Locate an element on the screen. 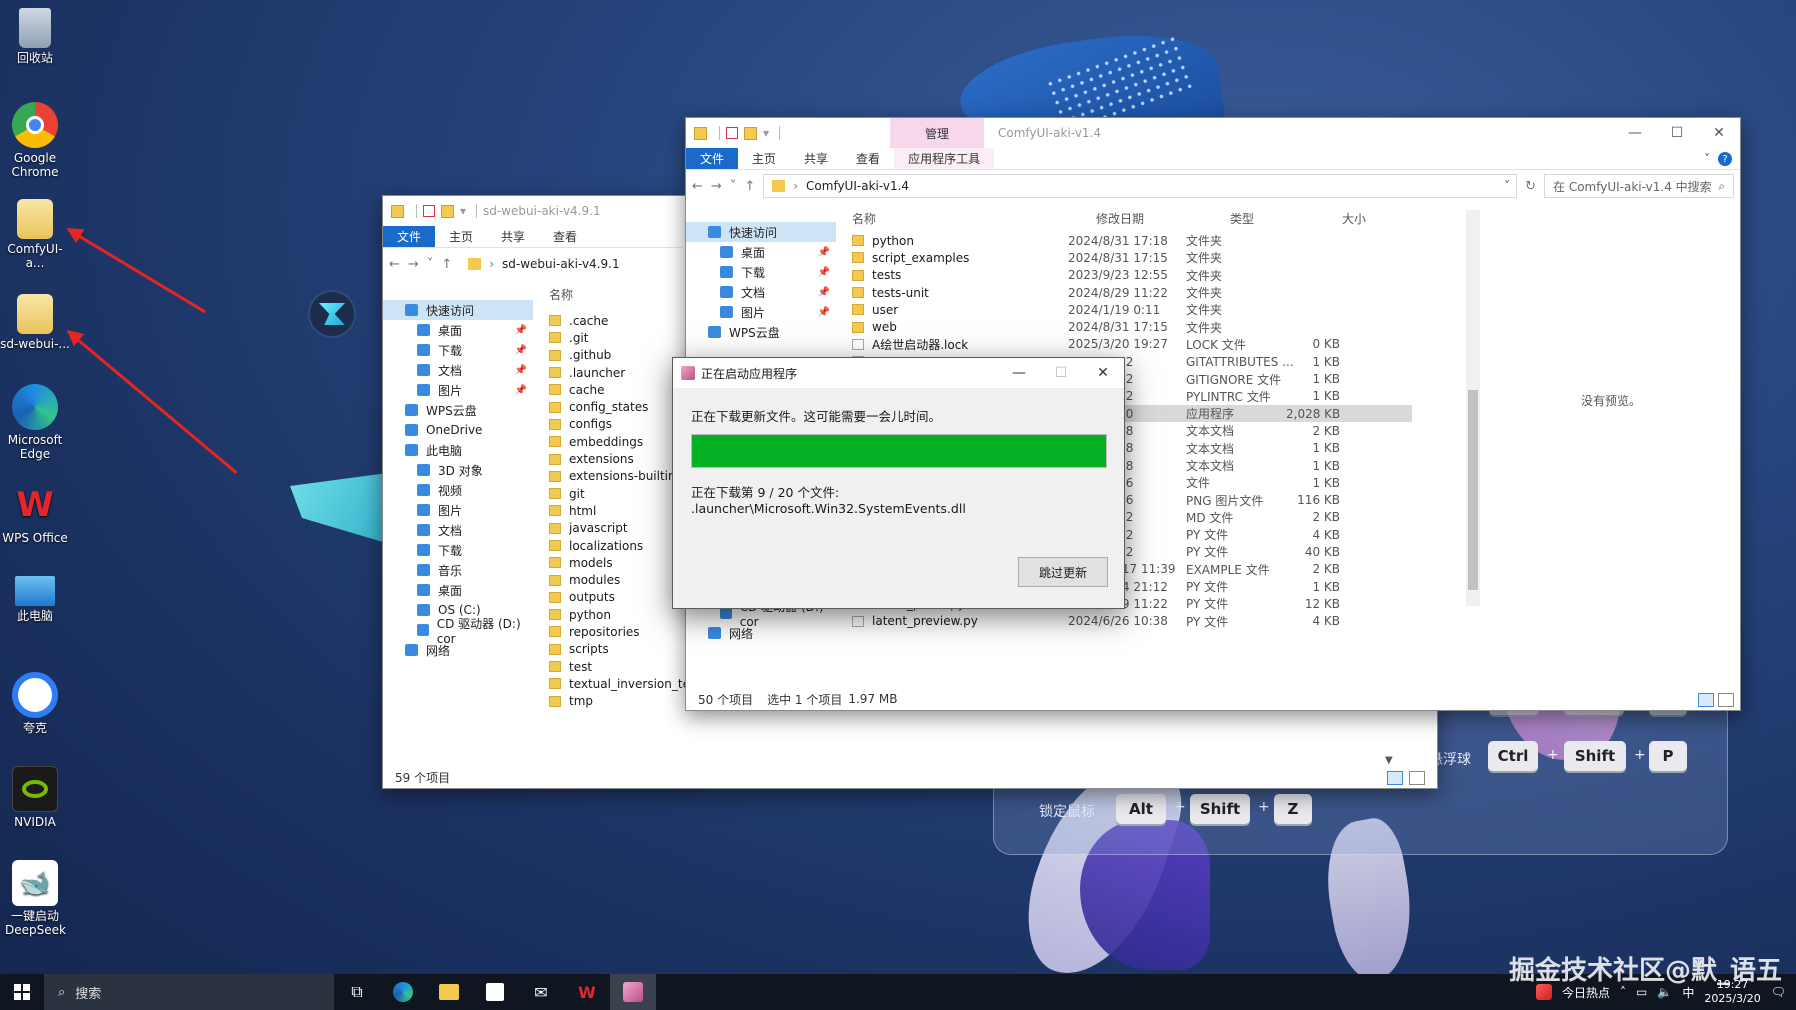 This screenshot has height=1010, width=1796. volume-icon: 🔈 is located at coordinates (1664, 992).